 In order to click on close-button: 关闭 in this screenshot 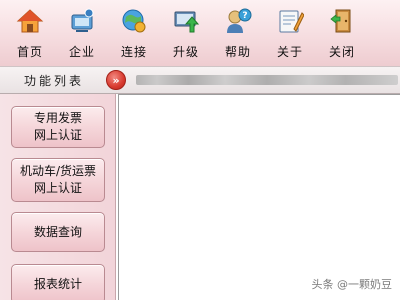, I will do `click(342, 33)`.